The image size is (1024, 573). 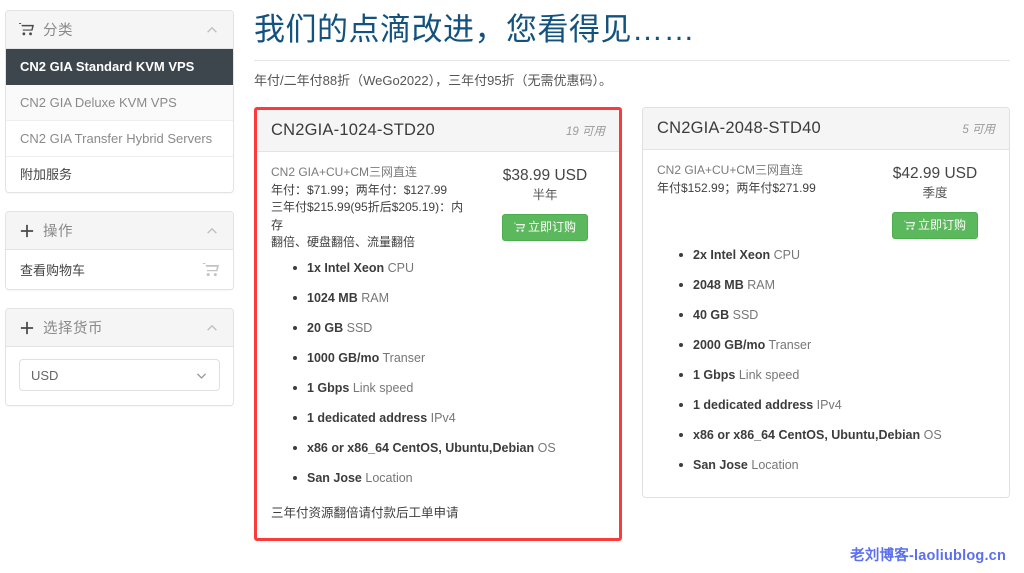 I want to click on feature-strong: 1024 MB, so click(x=332, y=297).